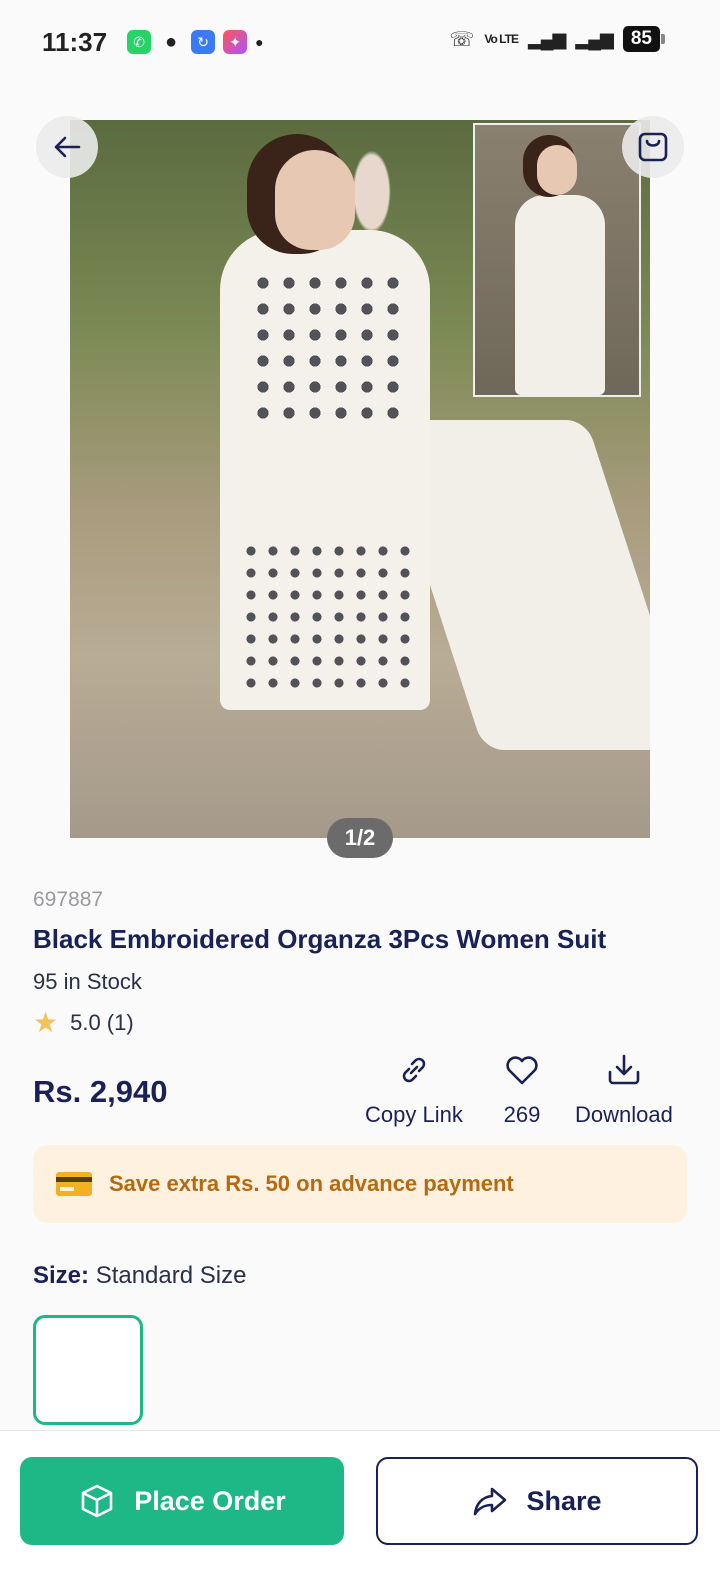 The width and height of the screenshot is (720, 1570). I want to click on bottom-action-bar: Place Order Share, so click(360, 1500).